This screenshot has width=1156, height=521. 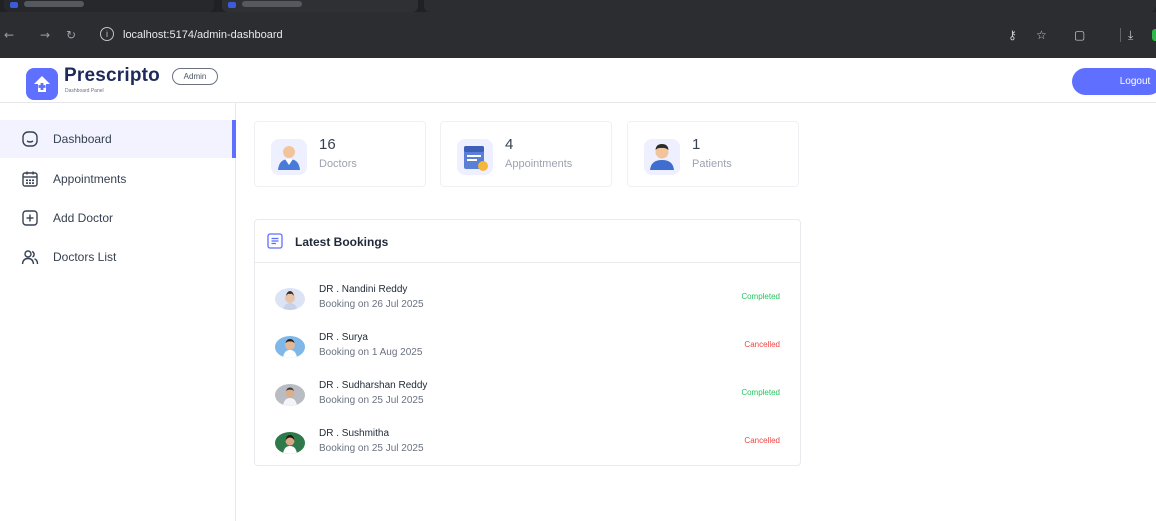 What do you see at coordinates (30, 139) in the screenshot?
I see `home-icon` at bounding box center [30, 139].